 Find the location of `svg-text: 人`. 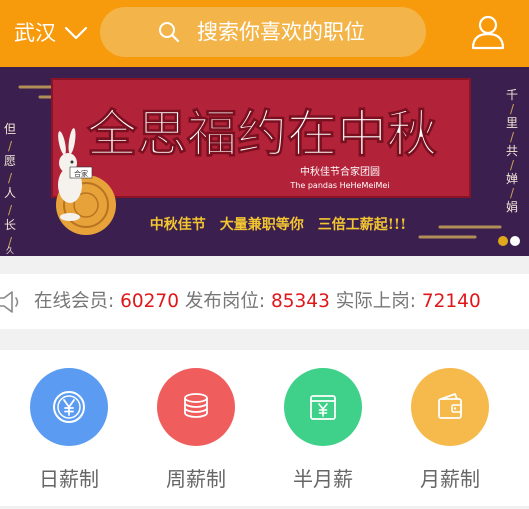

svg-text: 人 is located at coordinates (10, 193).